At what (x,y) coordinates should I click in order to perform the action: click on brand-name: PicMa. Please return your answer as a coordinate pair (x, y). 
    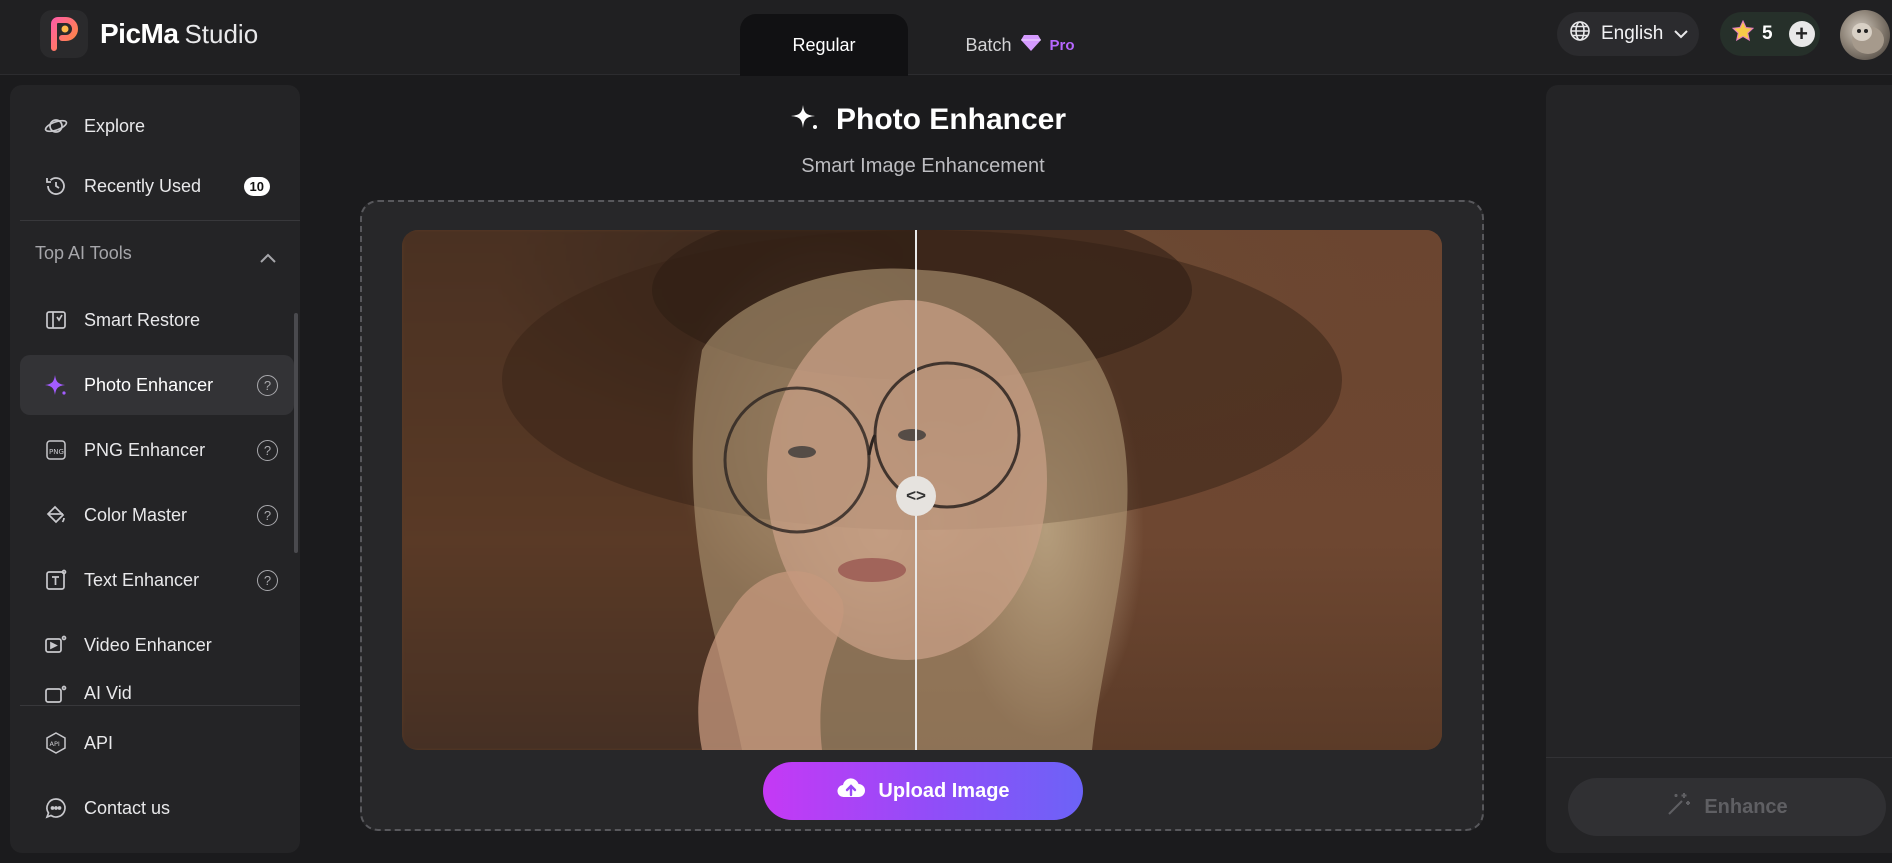
    Looking at the image, I should click on (139, 33).